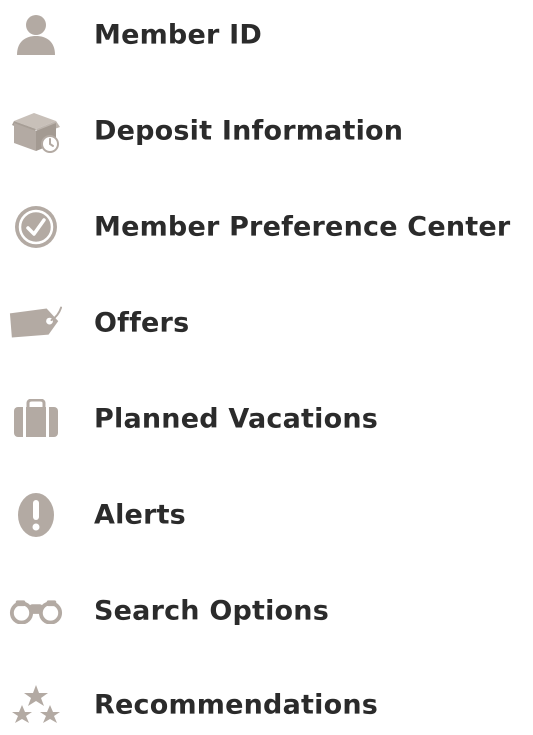 The image size is (533, 735). Describe the element at coordinates (178, 35) in the screenshot. I see `menu-item-label: Member ID` at that location.